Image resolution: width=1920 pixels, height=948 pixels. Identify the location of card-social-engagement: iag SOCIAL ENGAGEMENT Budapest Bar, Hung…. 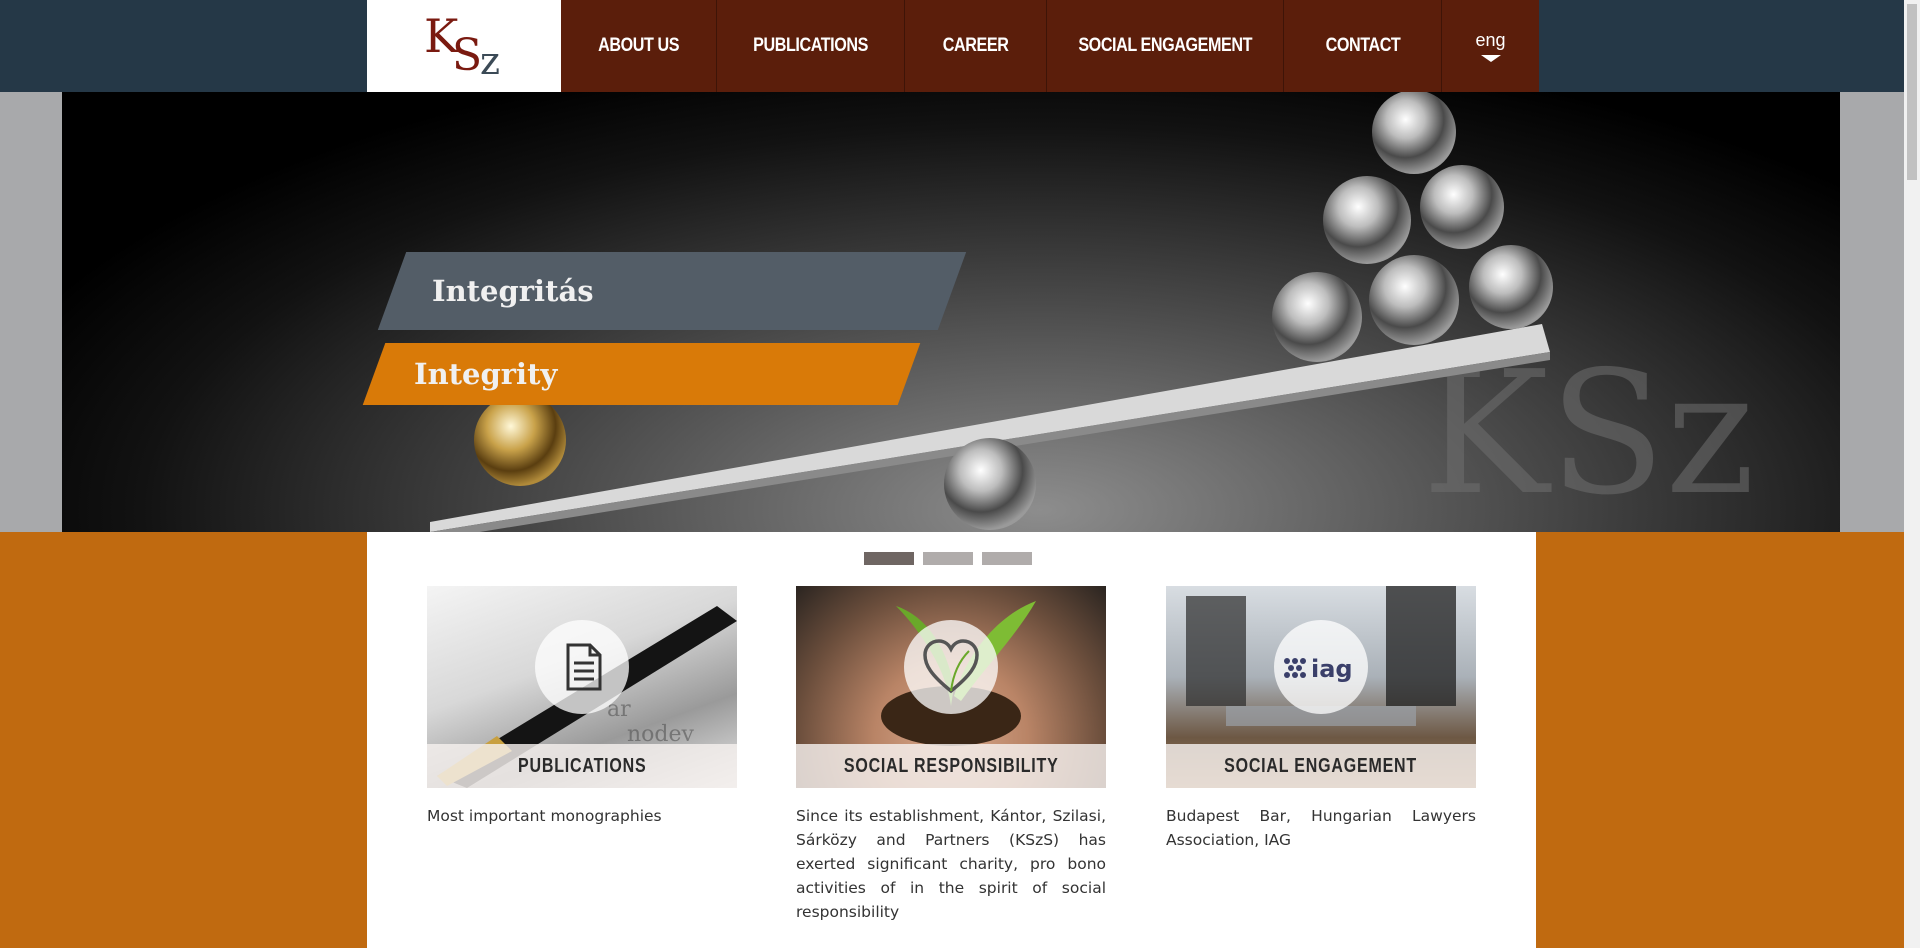
(1321, 719).